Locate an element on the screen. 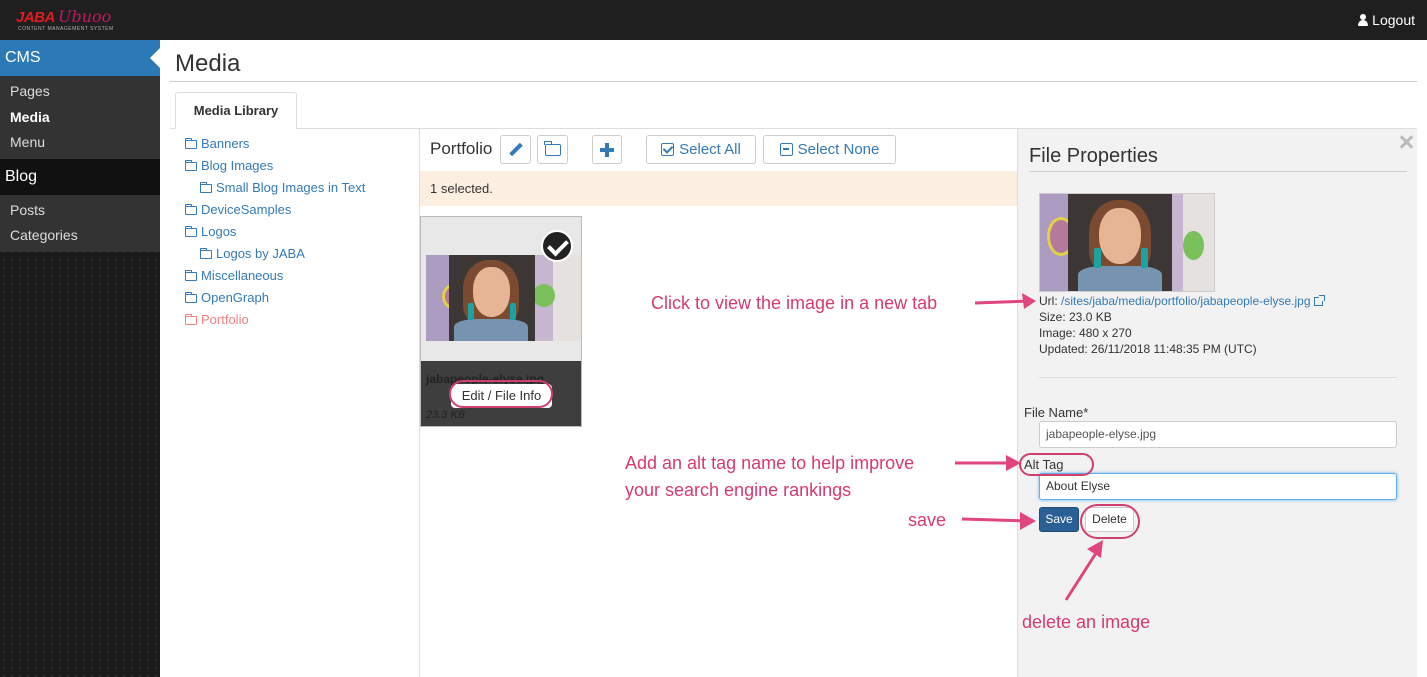  logo-script: Ubuoo is located at coordinates (85, 16).